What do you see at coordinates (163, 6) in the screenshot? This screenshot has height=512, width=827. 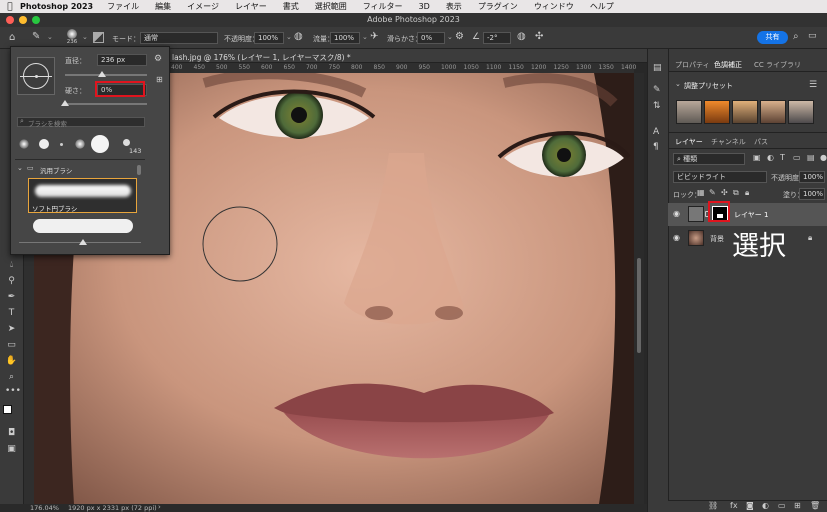 I see `menu-edit: 編集` at bounding box center [163, 6].